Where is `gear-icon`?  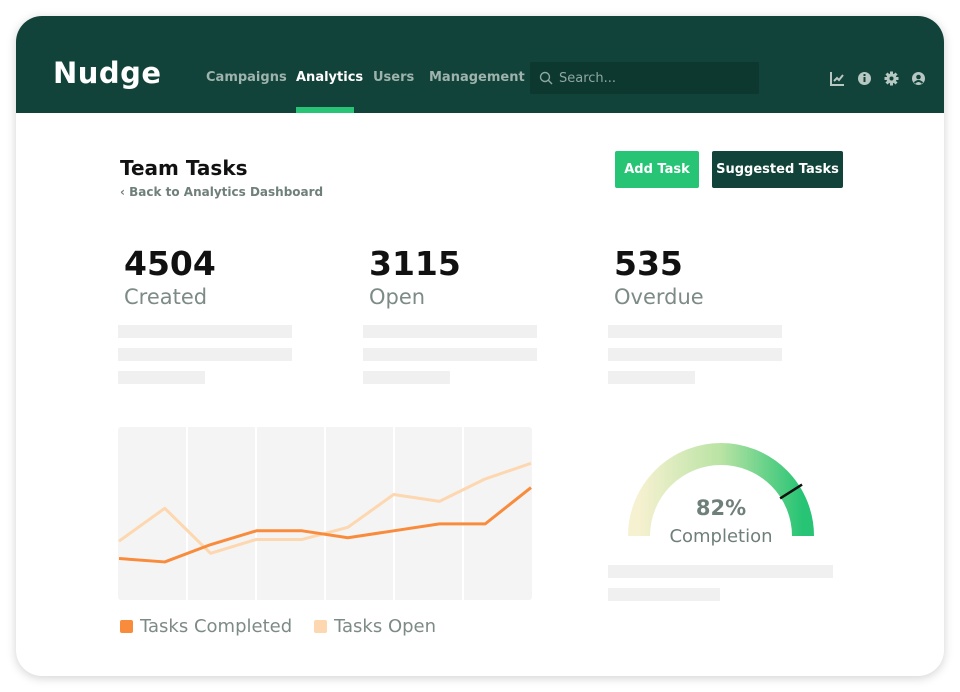
gear-icon is located at coordinates (891, 78).